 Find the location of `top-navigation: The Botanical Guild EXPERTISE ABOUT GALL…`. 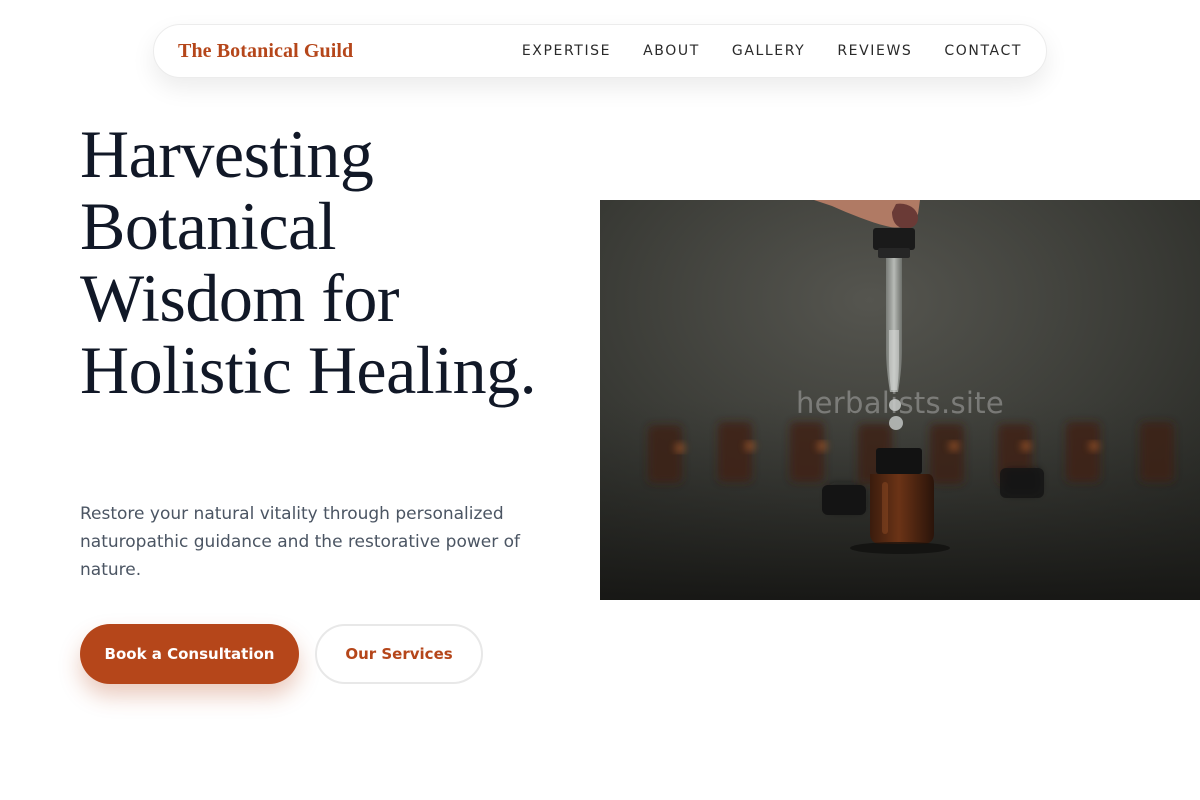

top-navigation: The Botanical Guild EXPERTISE ABOUT GALL… is located at coordinates (600, 51).